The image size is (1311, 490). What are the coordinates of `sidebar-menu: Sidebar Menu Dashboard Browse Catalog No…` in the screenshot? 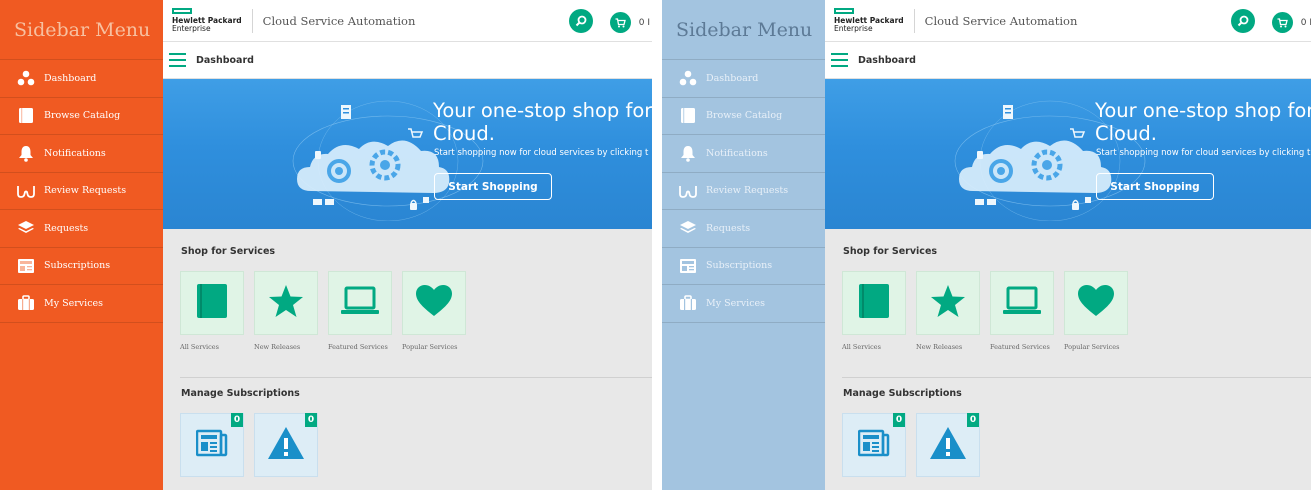 It's located at (743, 245).